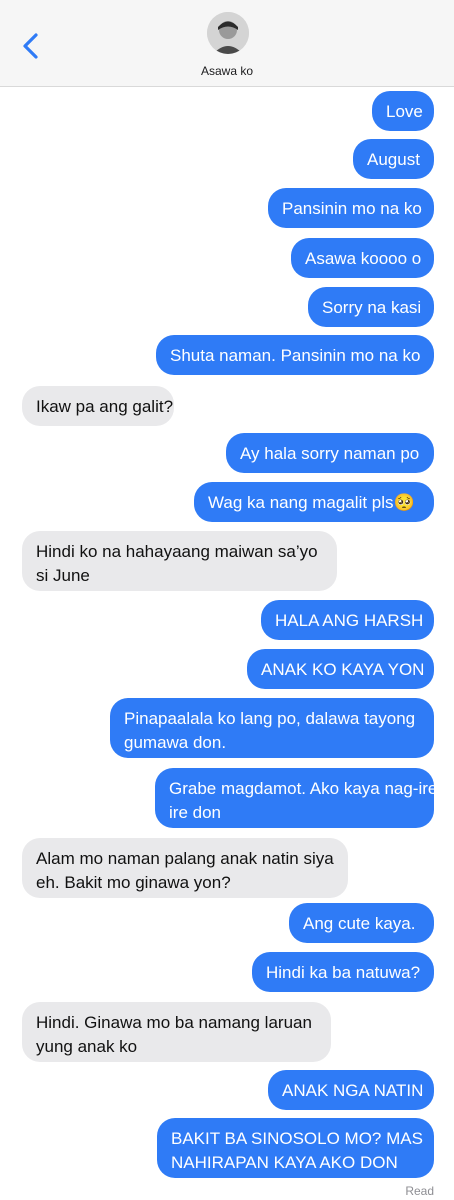 The width and height of the screenshot is (454, 1200). What do you see at coordinates (419, 1191) in the screenshot?
I see `read-receipt: Read` at bounding box center [419, 1191].